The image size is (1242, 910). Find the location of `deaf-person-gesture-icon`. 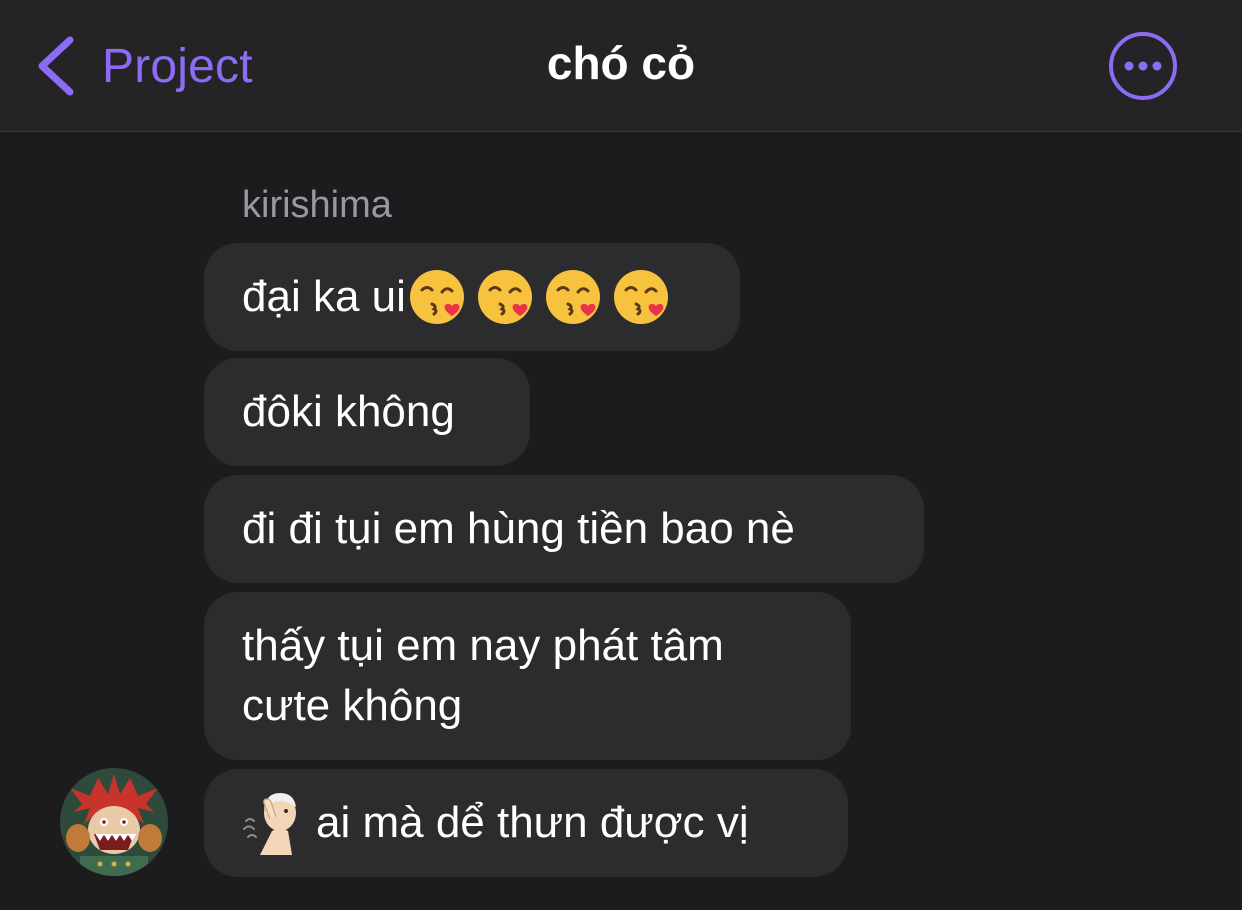

deaf-person-gesture-icon is located at coordinates (269, 824).